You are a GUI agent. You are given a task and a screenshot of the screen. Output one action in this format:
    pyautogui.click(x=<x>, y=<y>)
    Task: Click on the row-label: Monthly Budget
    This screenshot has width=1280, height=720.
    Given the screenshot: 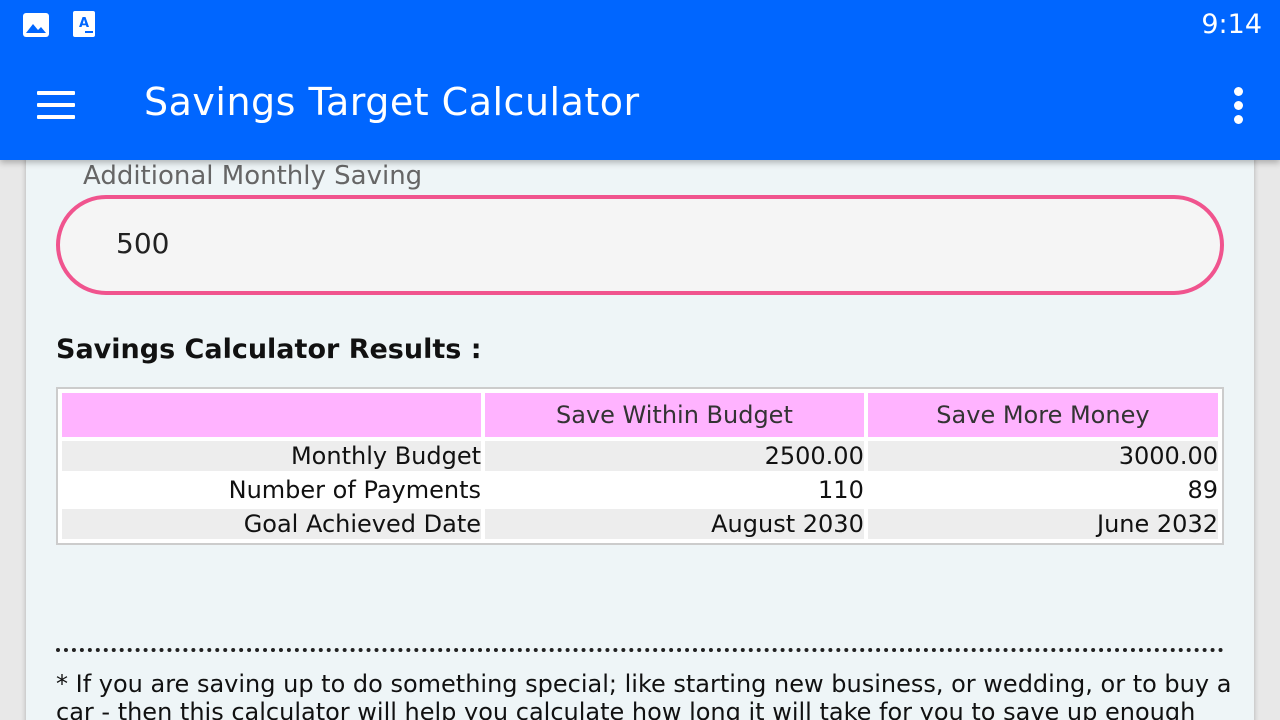 What is the action you would take?
    pyautogui.click(x=272, y=456)
    